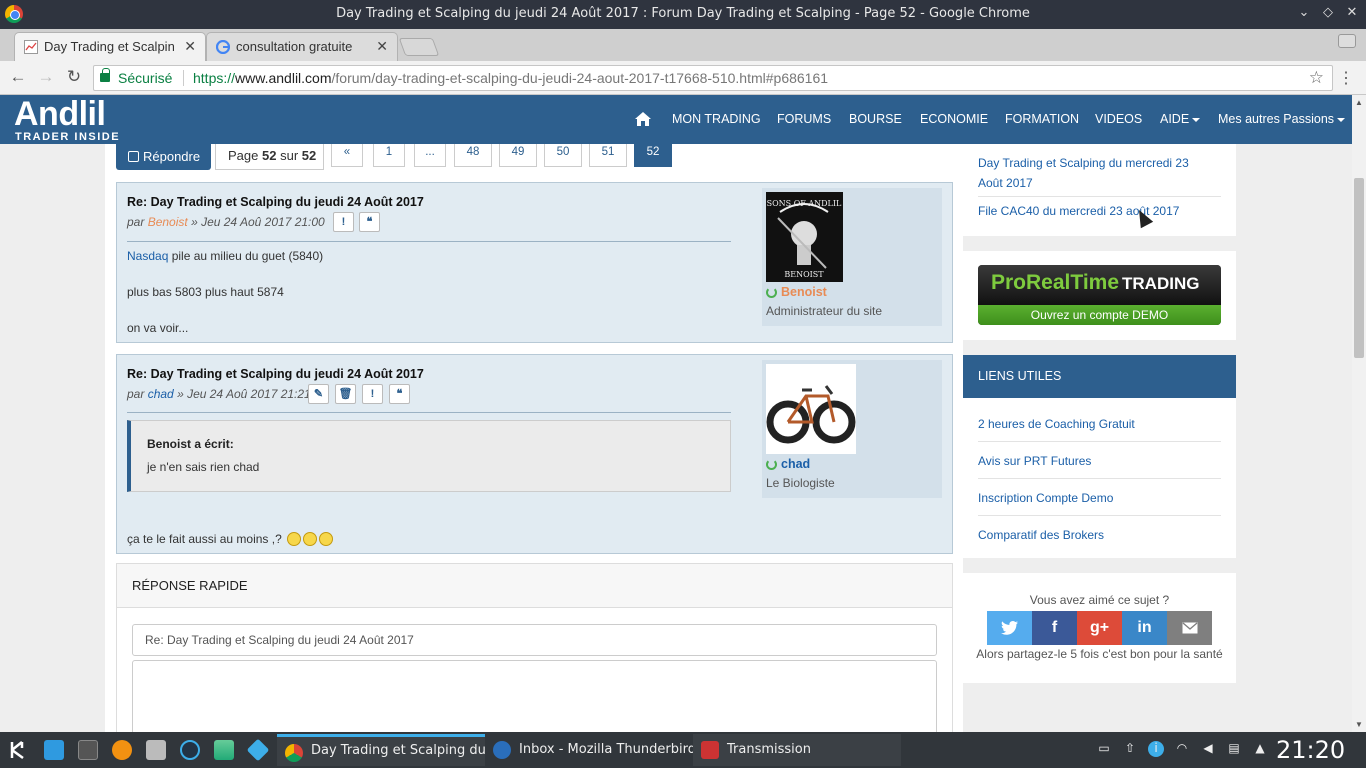 This screenshot has height=768, width=1366. What do you see at coordinates (1260, 749) in the screenshot?
I see `tray-expand-icon: ▲` at bounding box center [1260, 749].